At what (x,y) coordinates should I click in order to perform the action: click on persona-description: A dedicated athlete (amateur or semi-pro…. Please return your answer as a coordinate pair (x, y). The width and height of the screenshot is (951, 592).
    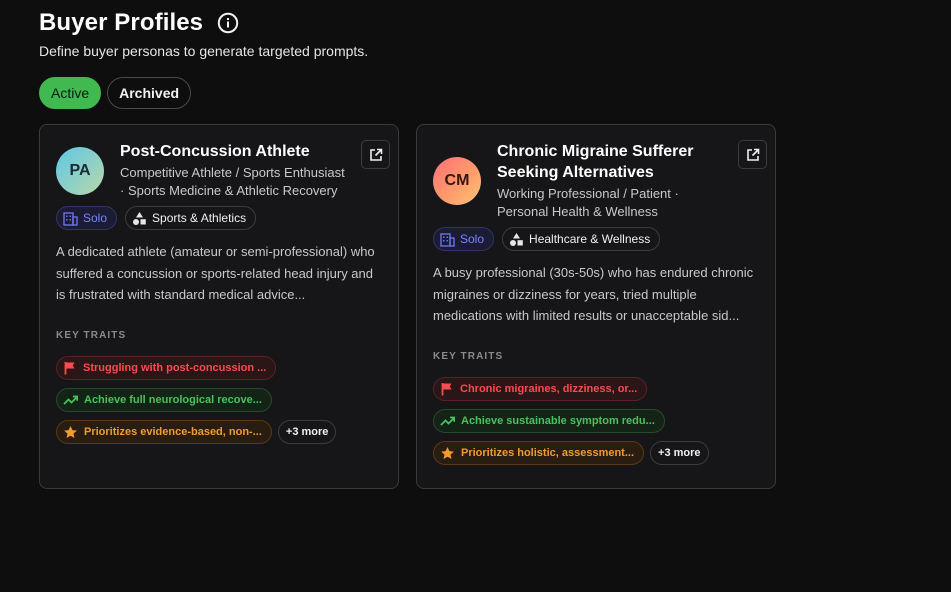
    Looking at the image, I should click on (215, 273).